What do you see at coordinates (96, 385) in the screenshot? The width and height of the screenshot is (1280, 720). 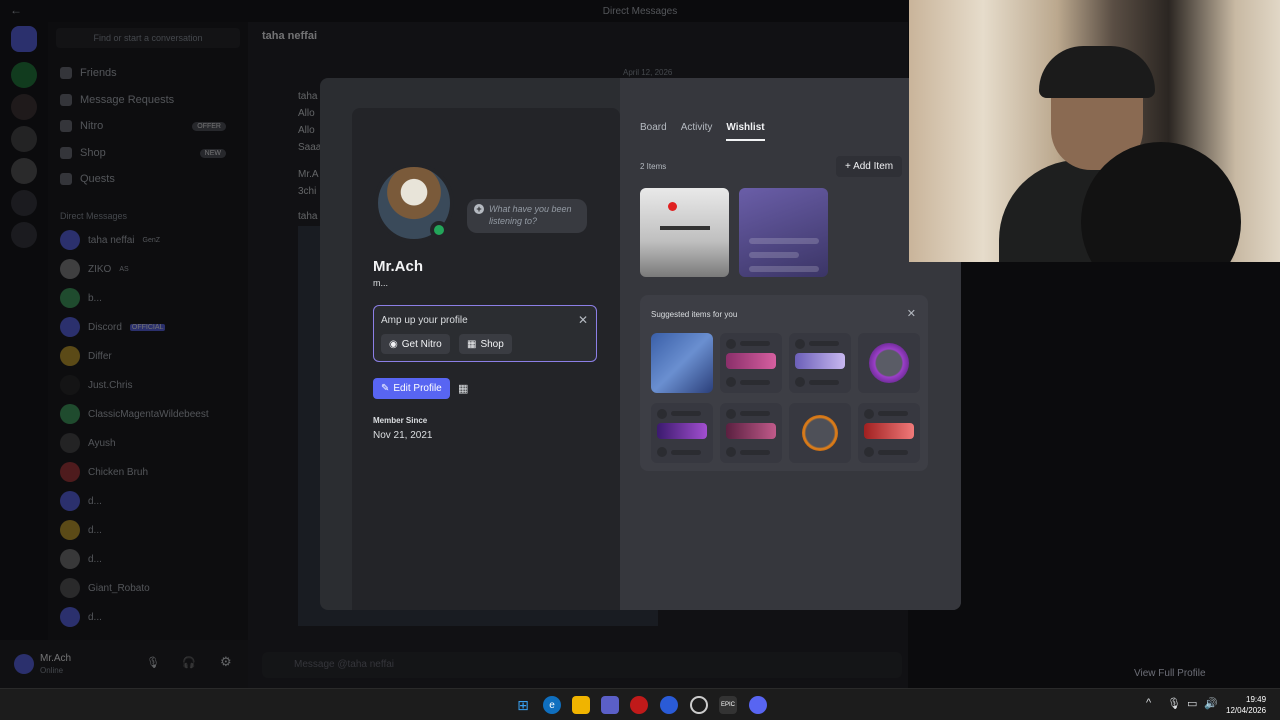 I see `dm-item: Just.Chris` at bounding box center [96, 385].